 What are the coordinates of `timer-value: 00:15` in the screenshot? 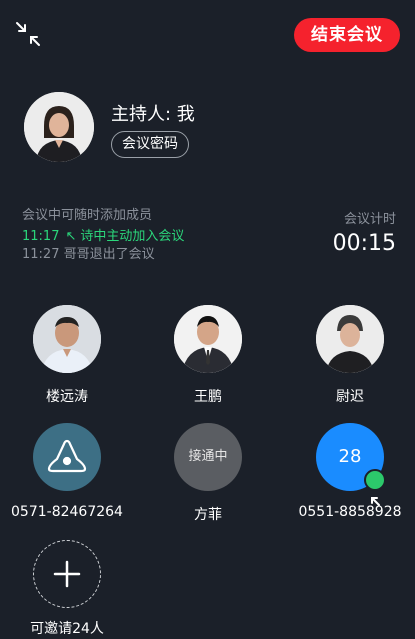 It's located at (364, 243).